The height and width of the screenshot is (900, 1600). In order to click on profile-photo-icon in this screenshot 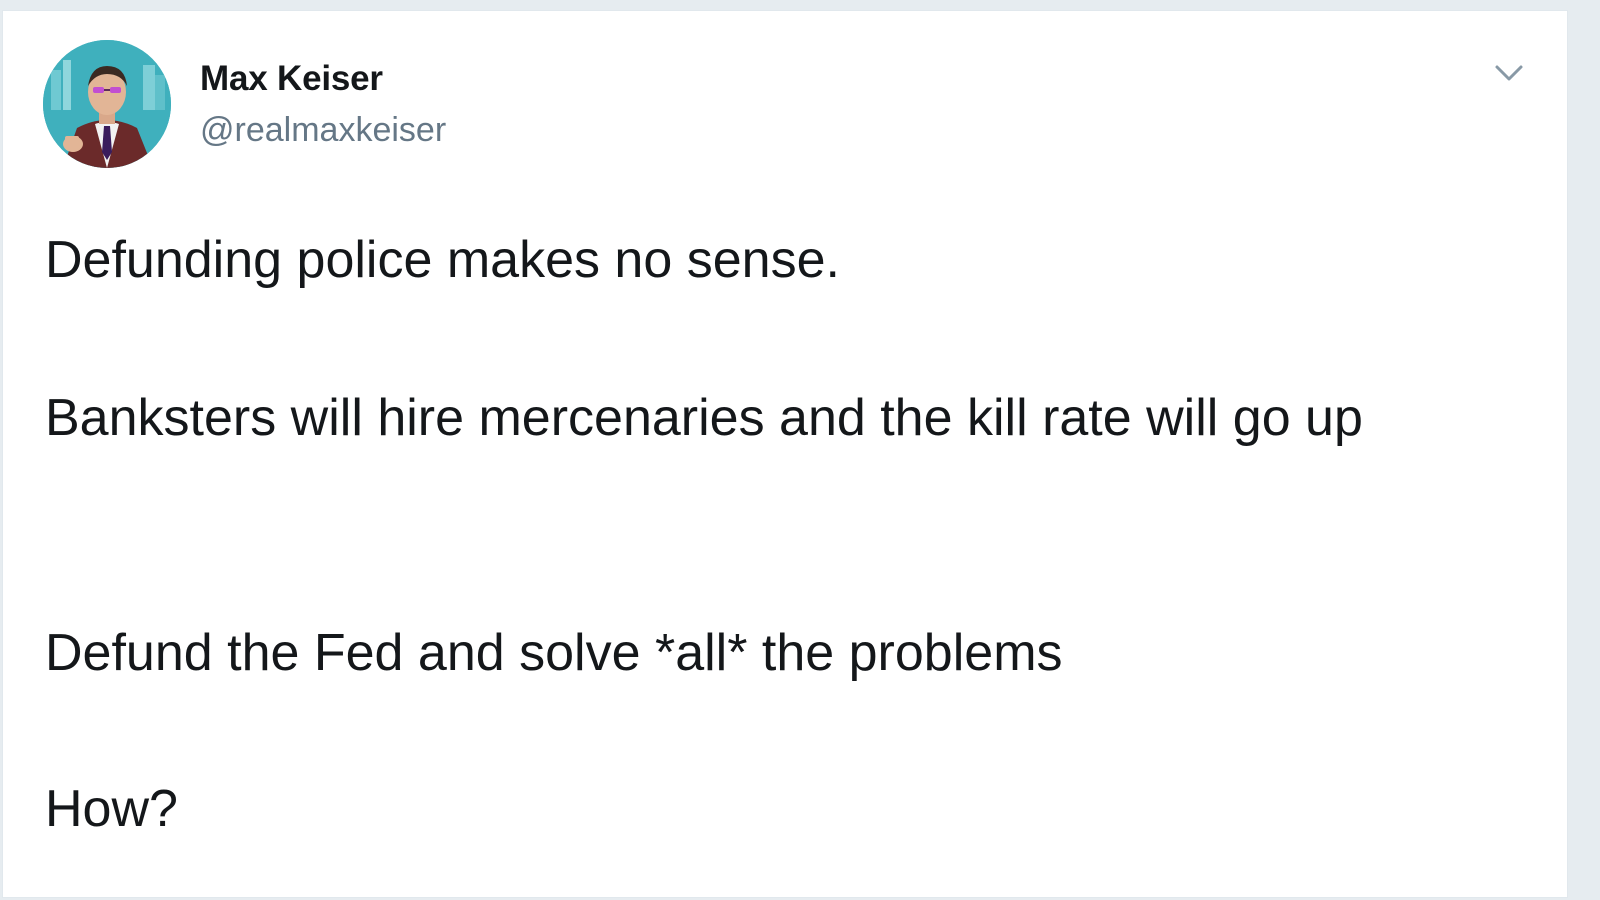, I will do `click(107, 104)`.